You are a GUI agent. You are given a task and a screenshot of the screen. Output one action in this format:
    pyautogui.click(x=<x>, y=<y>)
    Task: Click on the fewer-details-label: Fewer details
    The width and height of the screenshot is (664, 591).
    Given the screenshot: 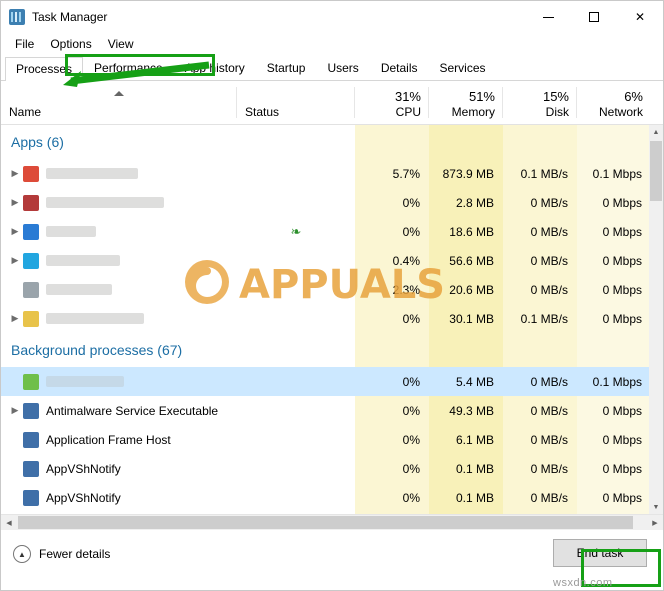 What is the action you would take?
    pyautogui.click(x=75, y=554)
    